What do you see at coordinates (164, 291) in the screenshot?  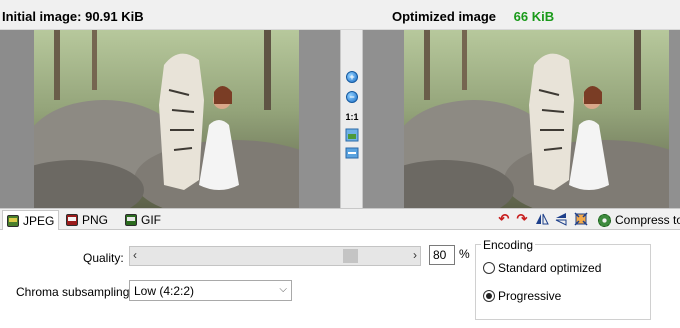 I see `chroma-subsampling-value: Low (4:2:2)` at bounding box center [164, 291].